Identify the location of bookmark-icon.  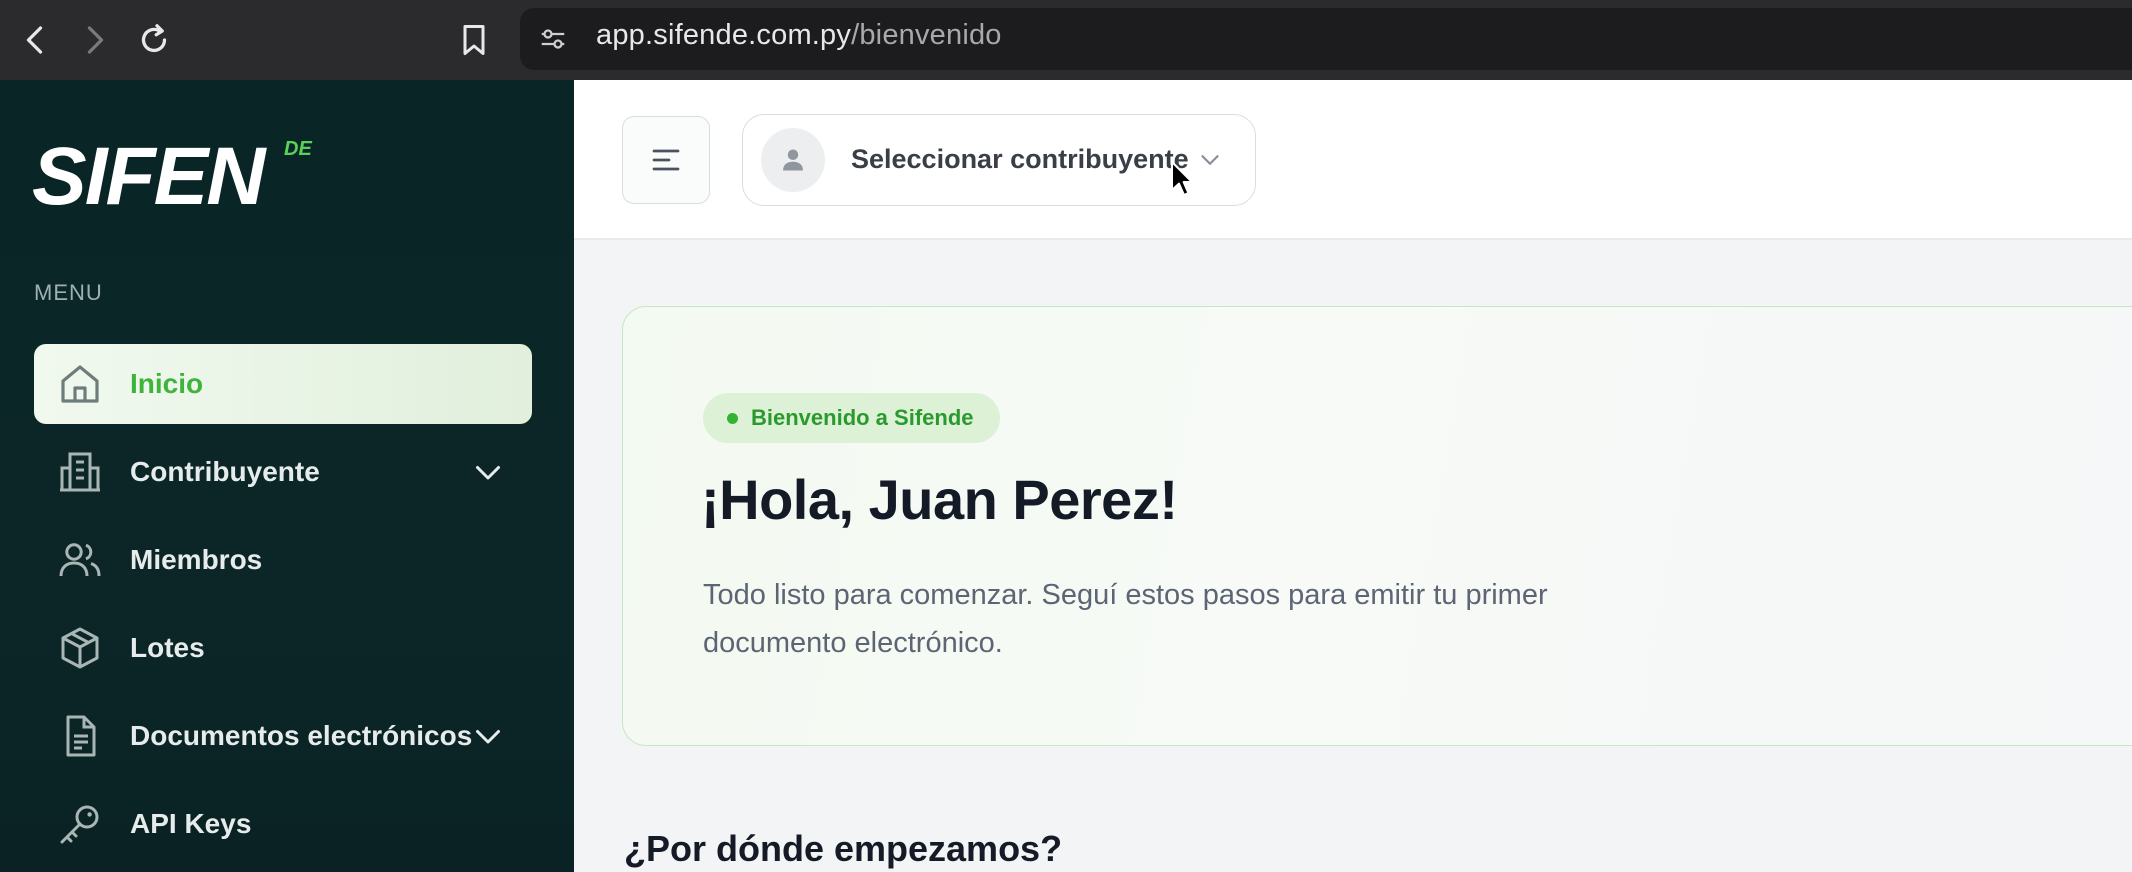
(474, 40).